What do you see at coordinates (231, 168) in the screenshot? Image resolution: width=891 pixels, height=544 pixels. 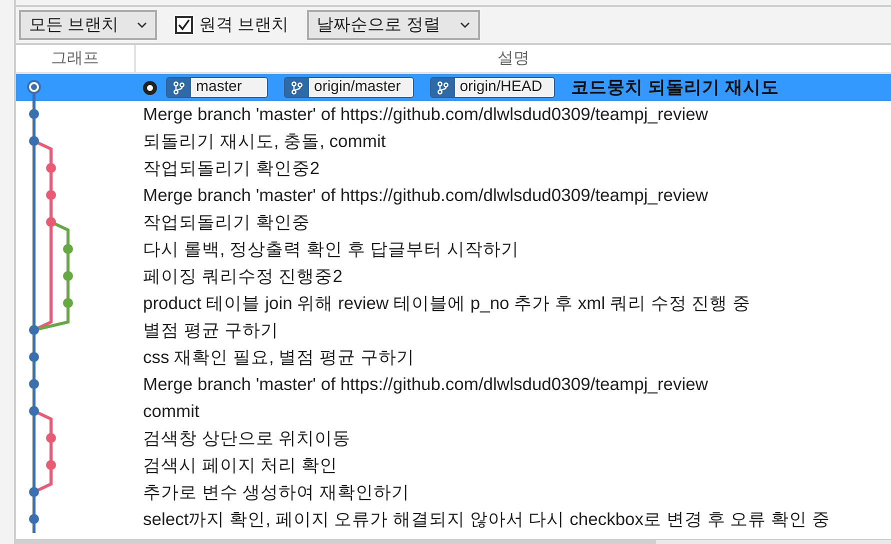 I see `commit-message: 작업되돌리기 확인중2` at bounding box center [231, 168].